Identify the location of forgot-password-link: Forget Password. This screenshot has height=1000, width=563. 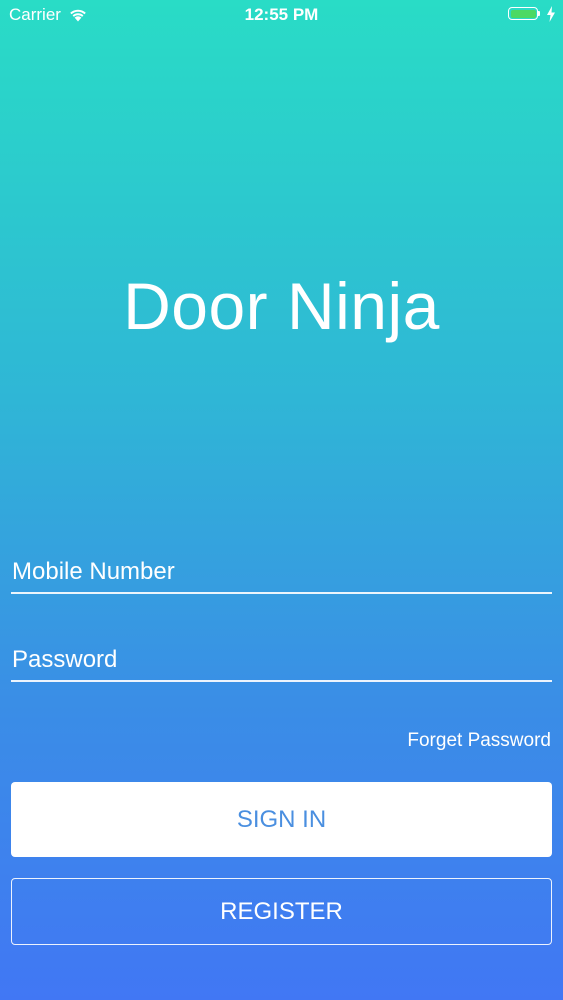
(479, 741).